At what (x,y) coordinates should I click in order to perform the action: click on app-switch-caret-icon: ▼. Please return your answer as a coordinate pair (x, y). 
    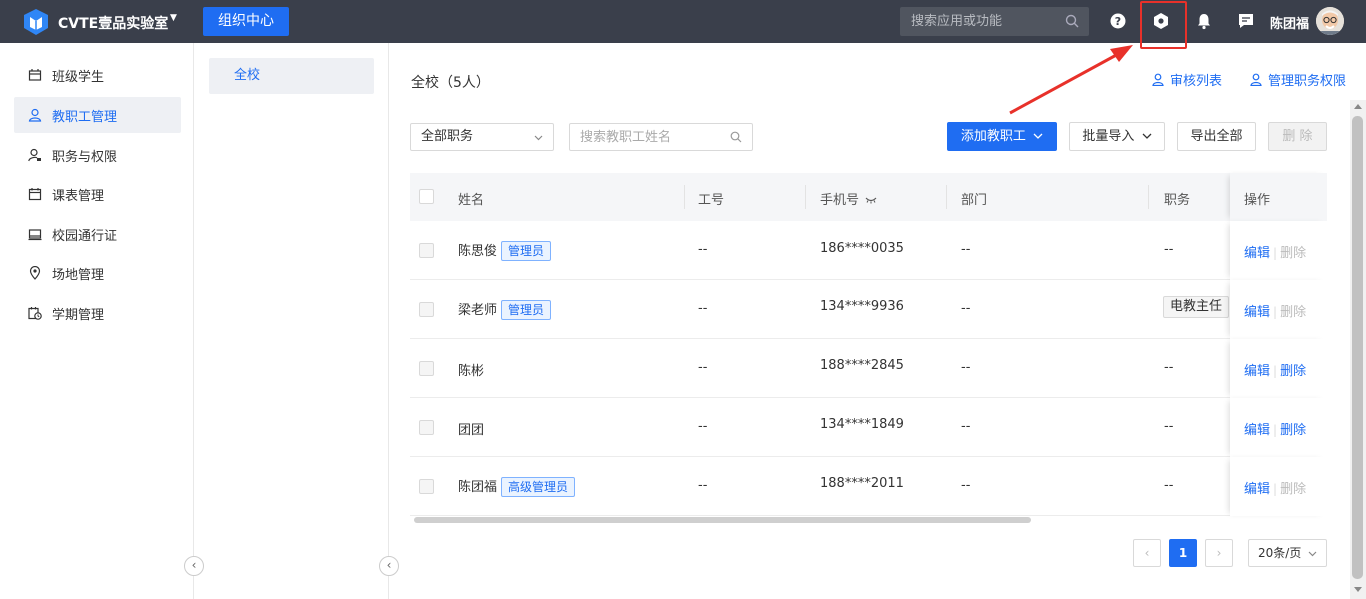
    Looking at the image, I should click on (173, 18).